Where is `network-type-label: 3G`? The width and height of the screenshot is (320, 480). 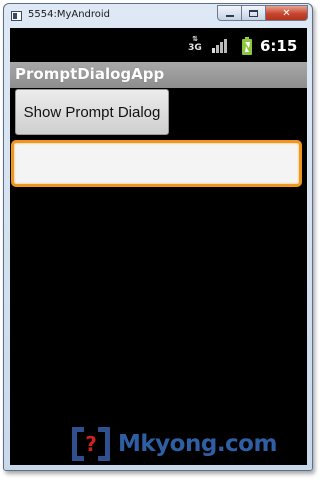 network-type-label: 3G is located at coordinates (195, 48).